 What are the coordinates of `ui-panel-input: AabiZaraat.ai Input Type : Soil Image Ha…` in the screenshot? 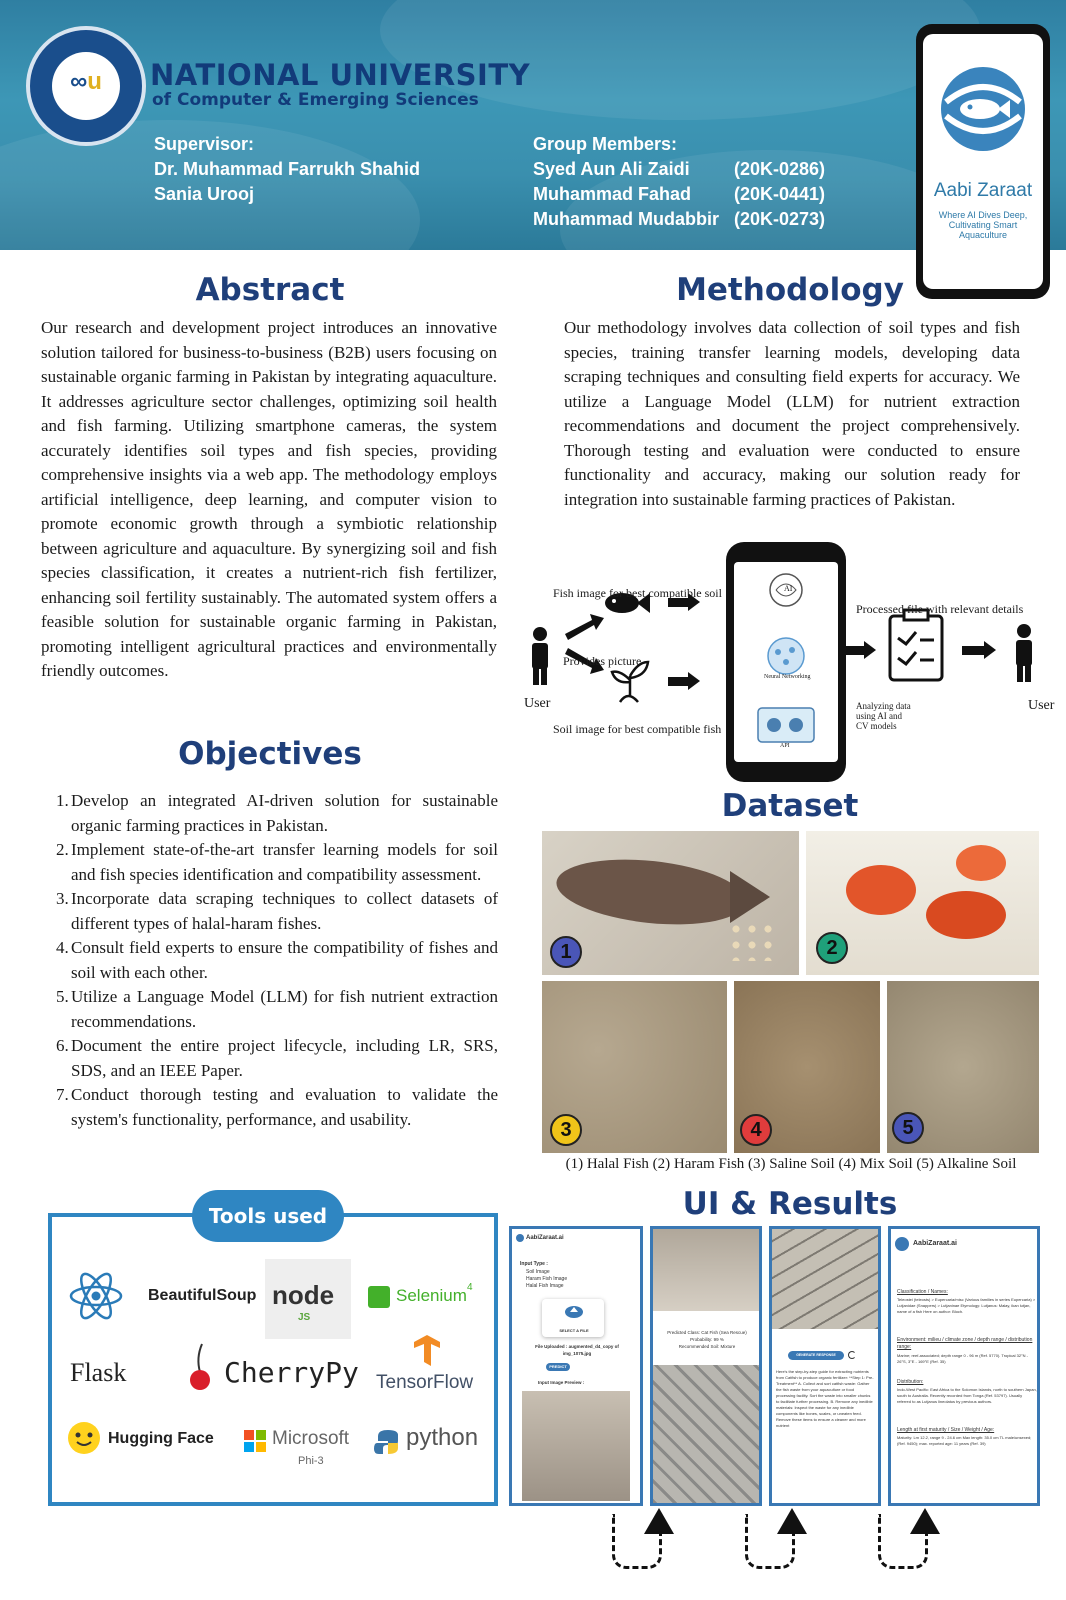 It's located at (576, 1366).